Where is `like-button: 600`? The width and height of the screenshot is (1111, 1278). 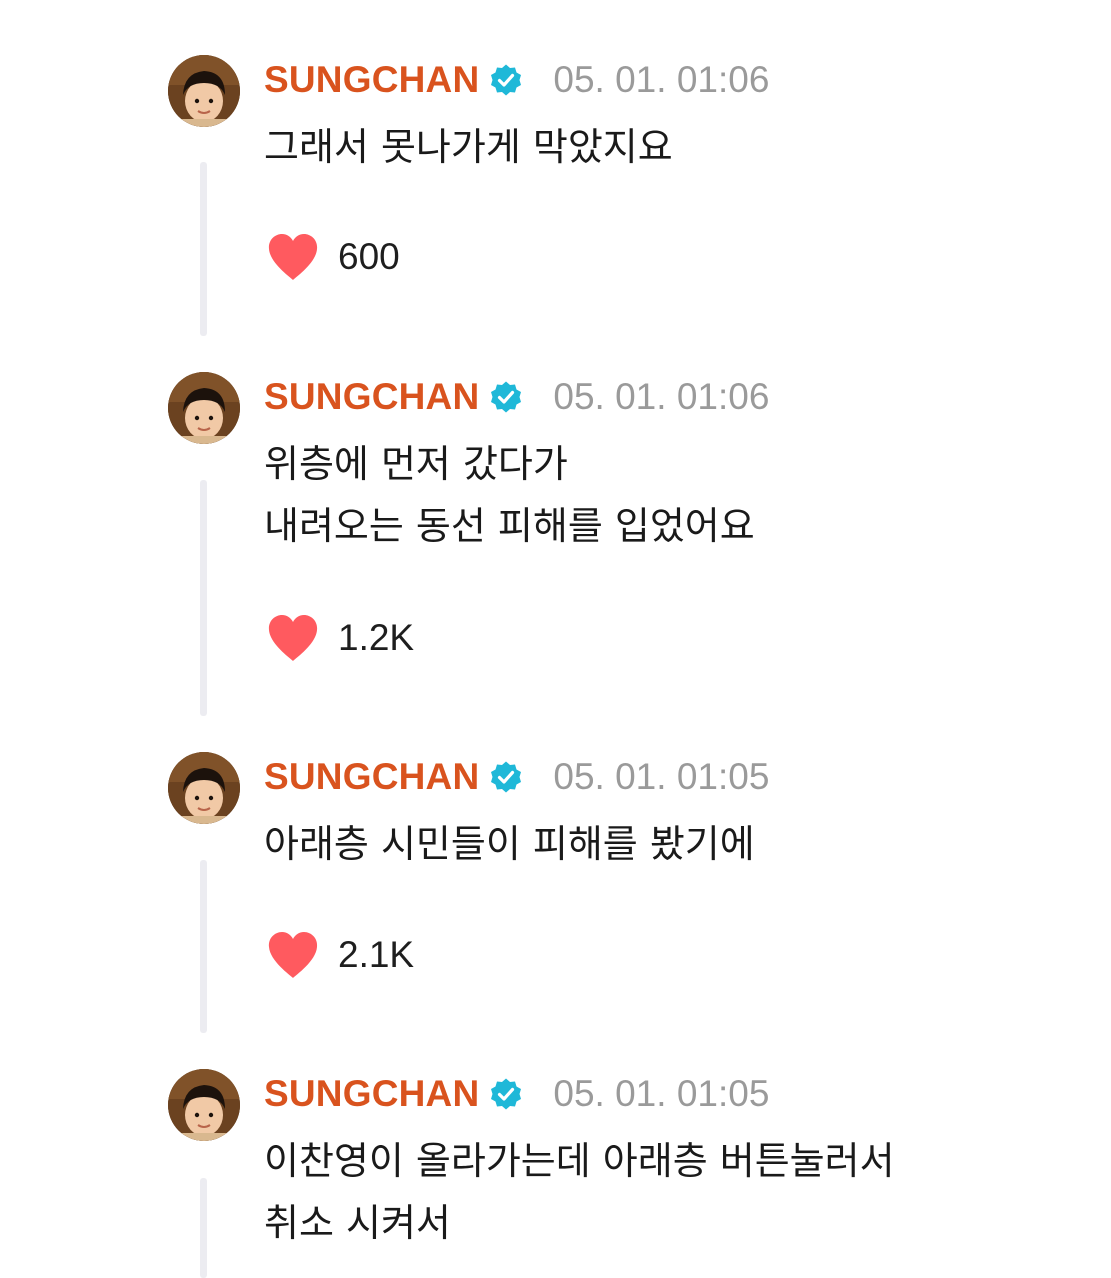 like-button: 600 is located at coordinates (333, 257).